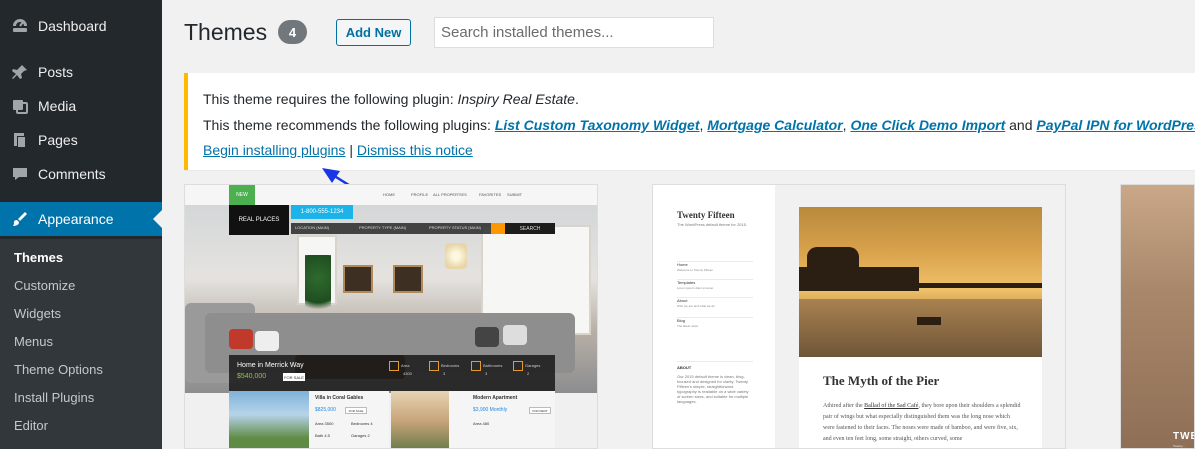 This screenshot has width=1195, height=449. What do you see at coordinates (844, 406) in the screenshot?
I see `tf-body-text: Athired after the` at bounding box center [844, 406].